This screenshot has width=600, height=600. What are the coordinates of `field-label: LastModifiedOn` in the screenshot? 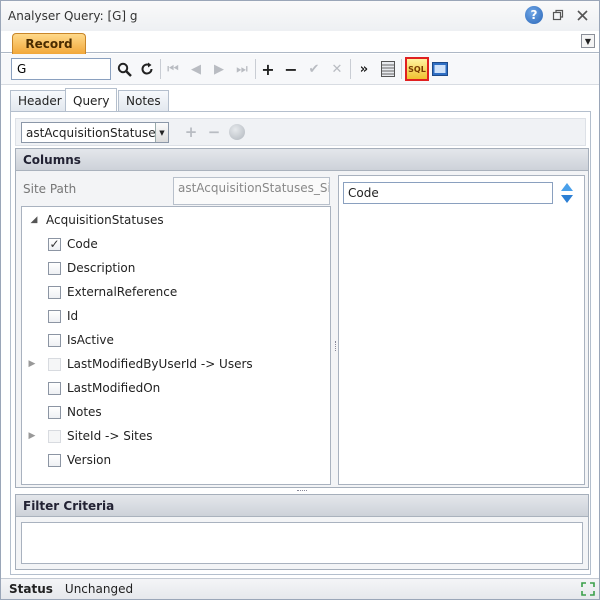 It's located at (114, 388).